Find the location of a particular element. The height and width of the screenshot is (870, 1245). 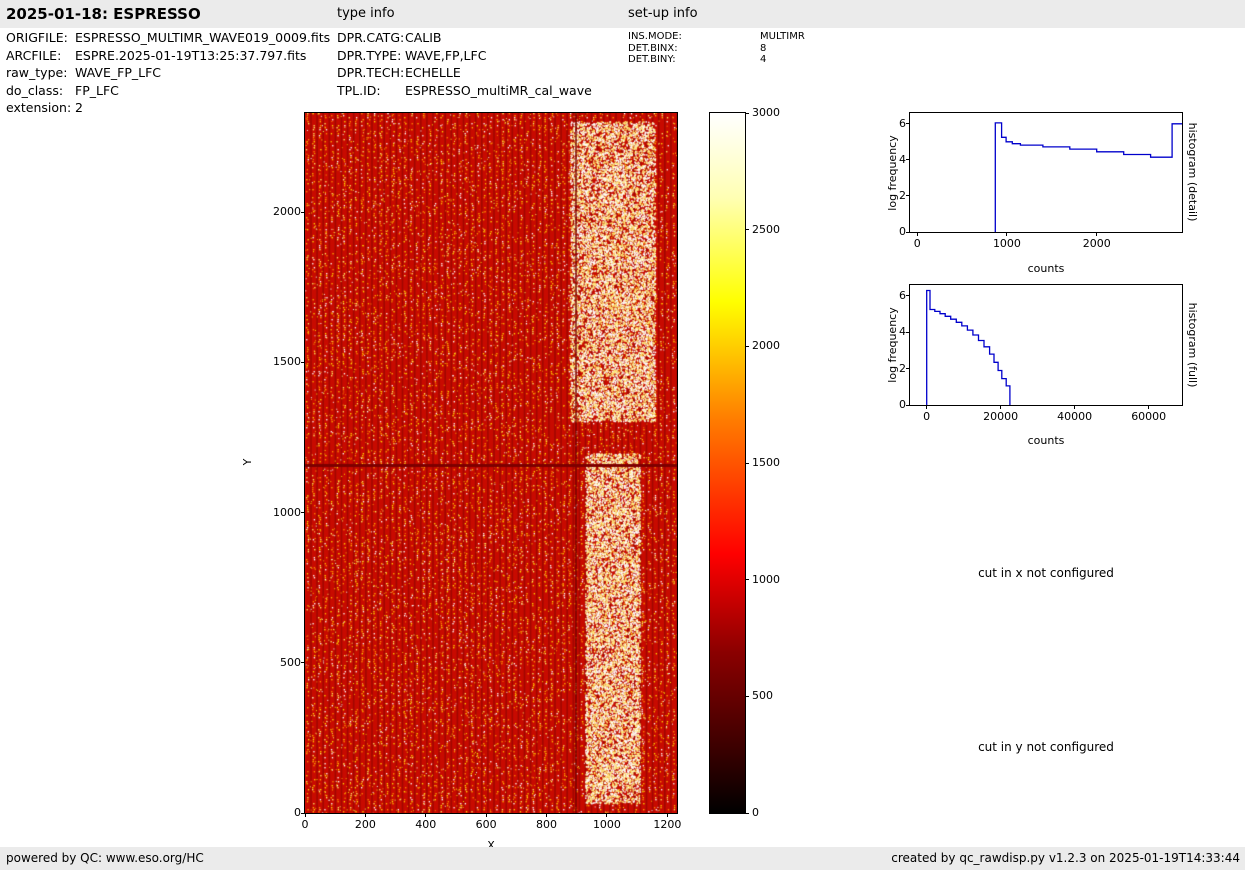

meta-label: ARCFILE: is located at coordinates (34, 55).